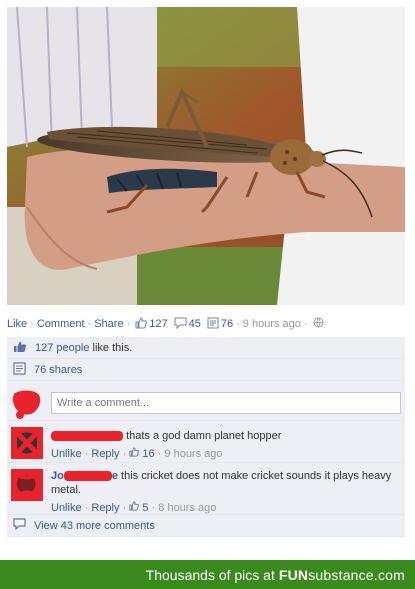 This screenshot has height=589, width=415. Describe the element at coordinates (58, 370) in the screenshot. I see `shares-link: 76 shares` at that location.